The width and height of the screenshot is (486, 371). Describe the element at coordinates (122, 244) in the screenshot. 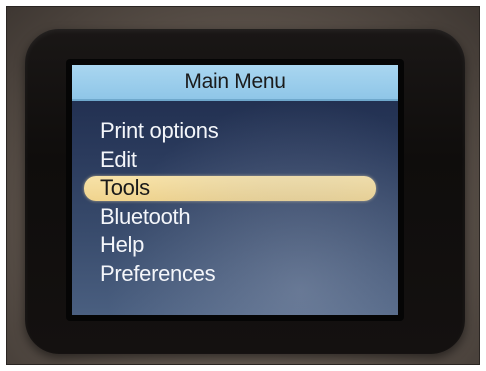

I see `menu-item-label: Help` at that location.